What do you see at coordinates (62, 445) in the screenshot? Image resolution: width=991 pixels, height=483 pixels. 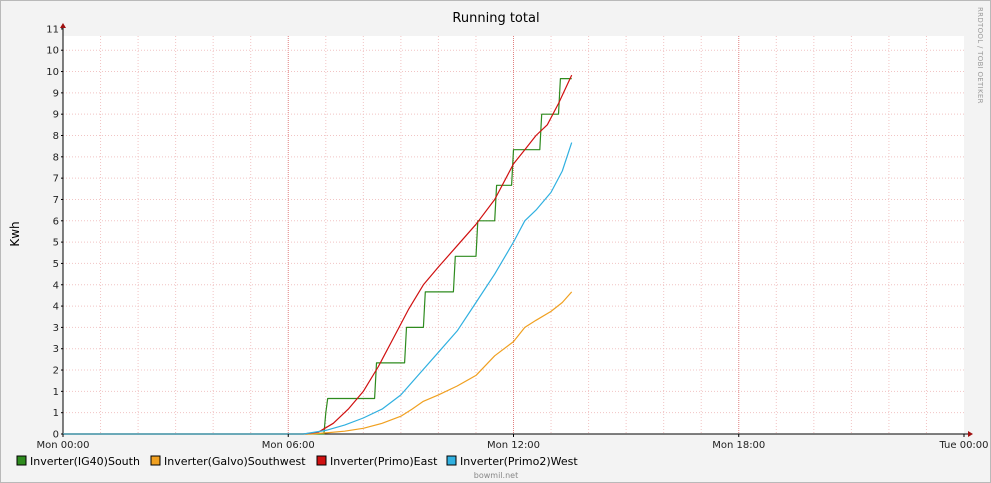 I see `x-tick-label: Mon 00:00` at bounding box center [62, 445].